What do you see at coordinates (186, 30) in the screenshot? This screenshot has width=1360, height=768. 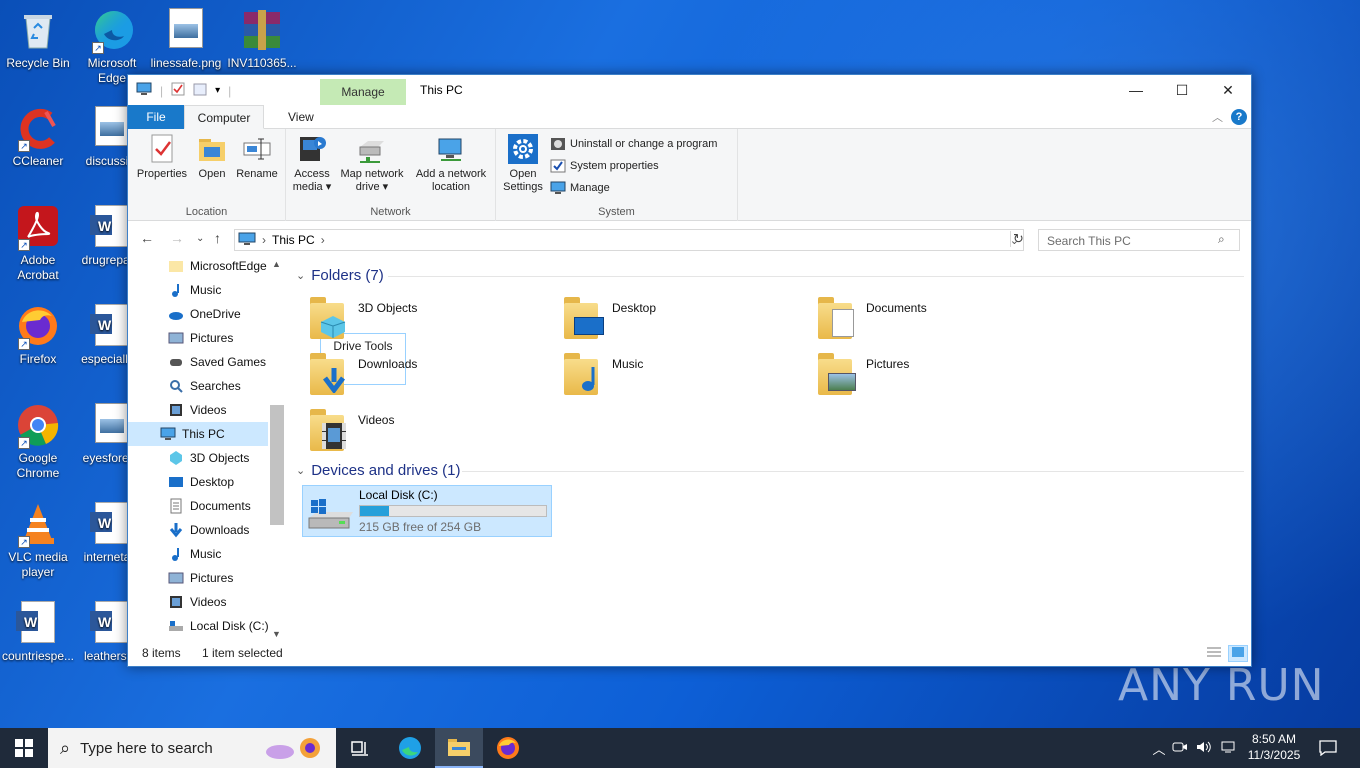 I see `image-file-icon` at bounding box center [186, 30].